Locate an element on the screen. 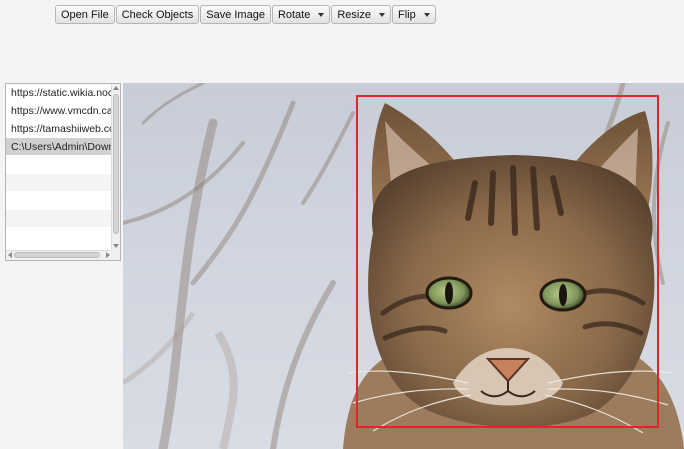 The width and height of the screenshot is (684, 449). check-objects-button: Check Objects is located at coordinates (157, 14).